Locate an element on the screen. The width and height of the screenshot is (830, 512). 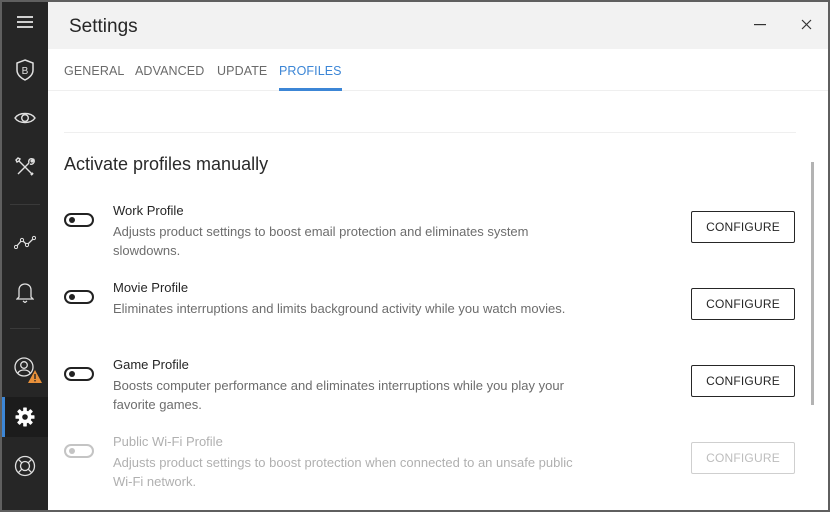
settings-tabs: GENERAL ADVANCED UPDATE PROFILES is located at coordinates (438, 70).